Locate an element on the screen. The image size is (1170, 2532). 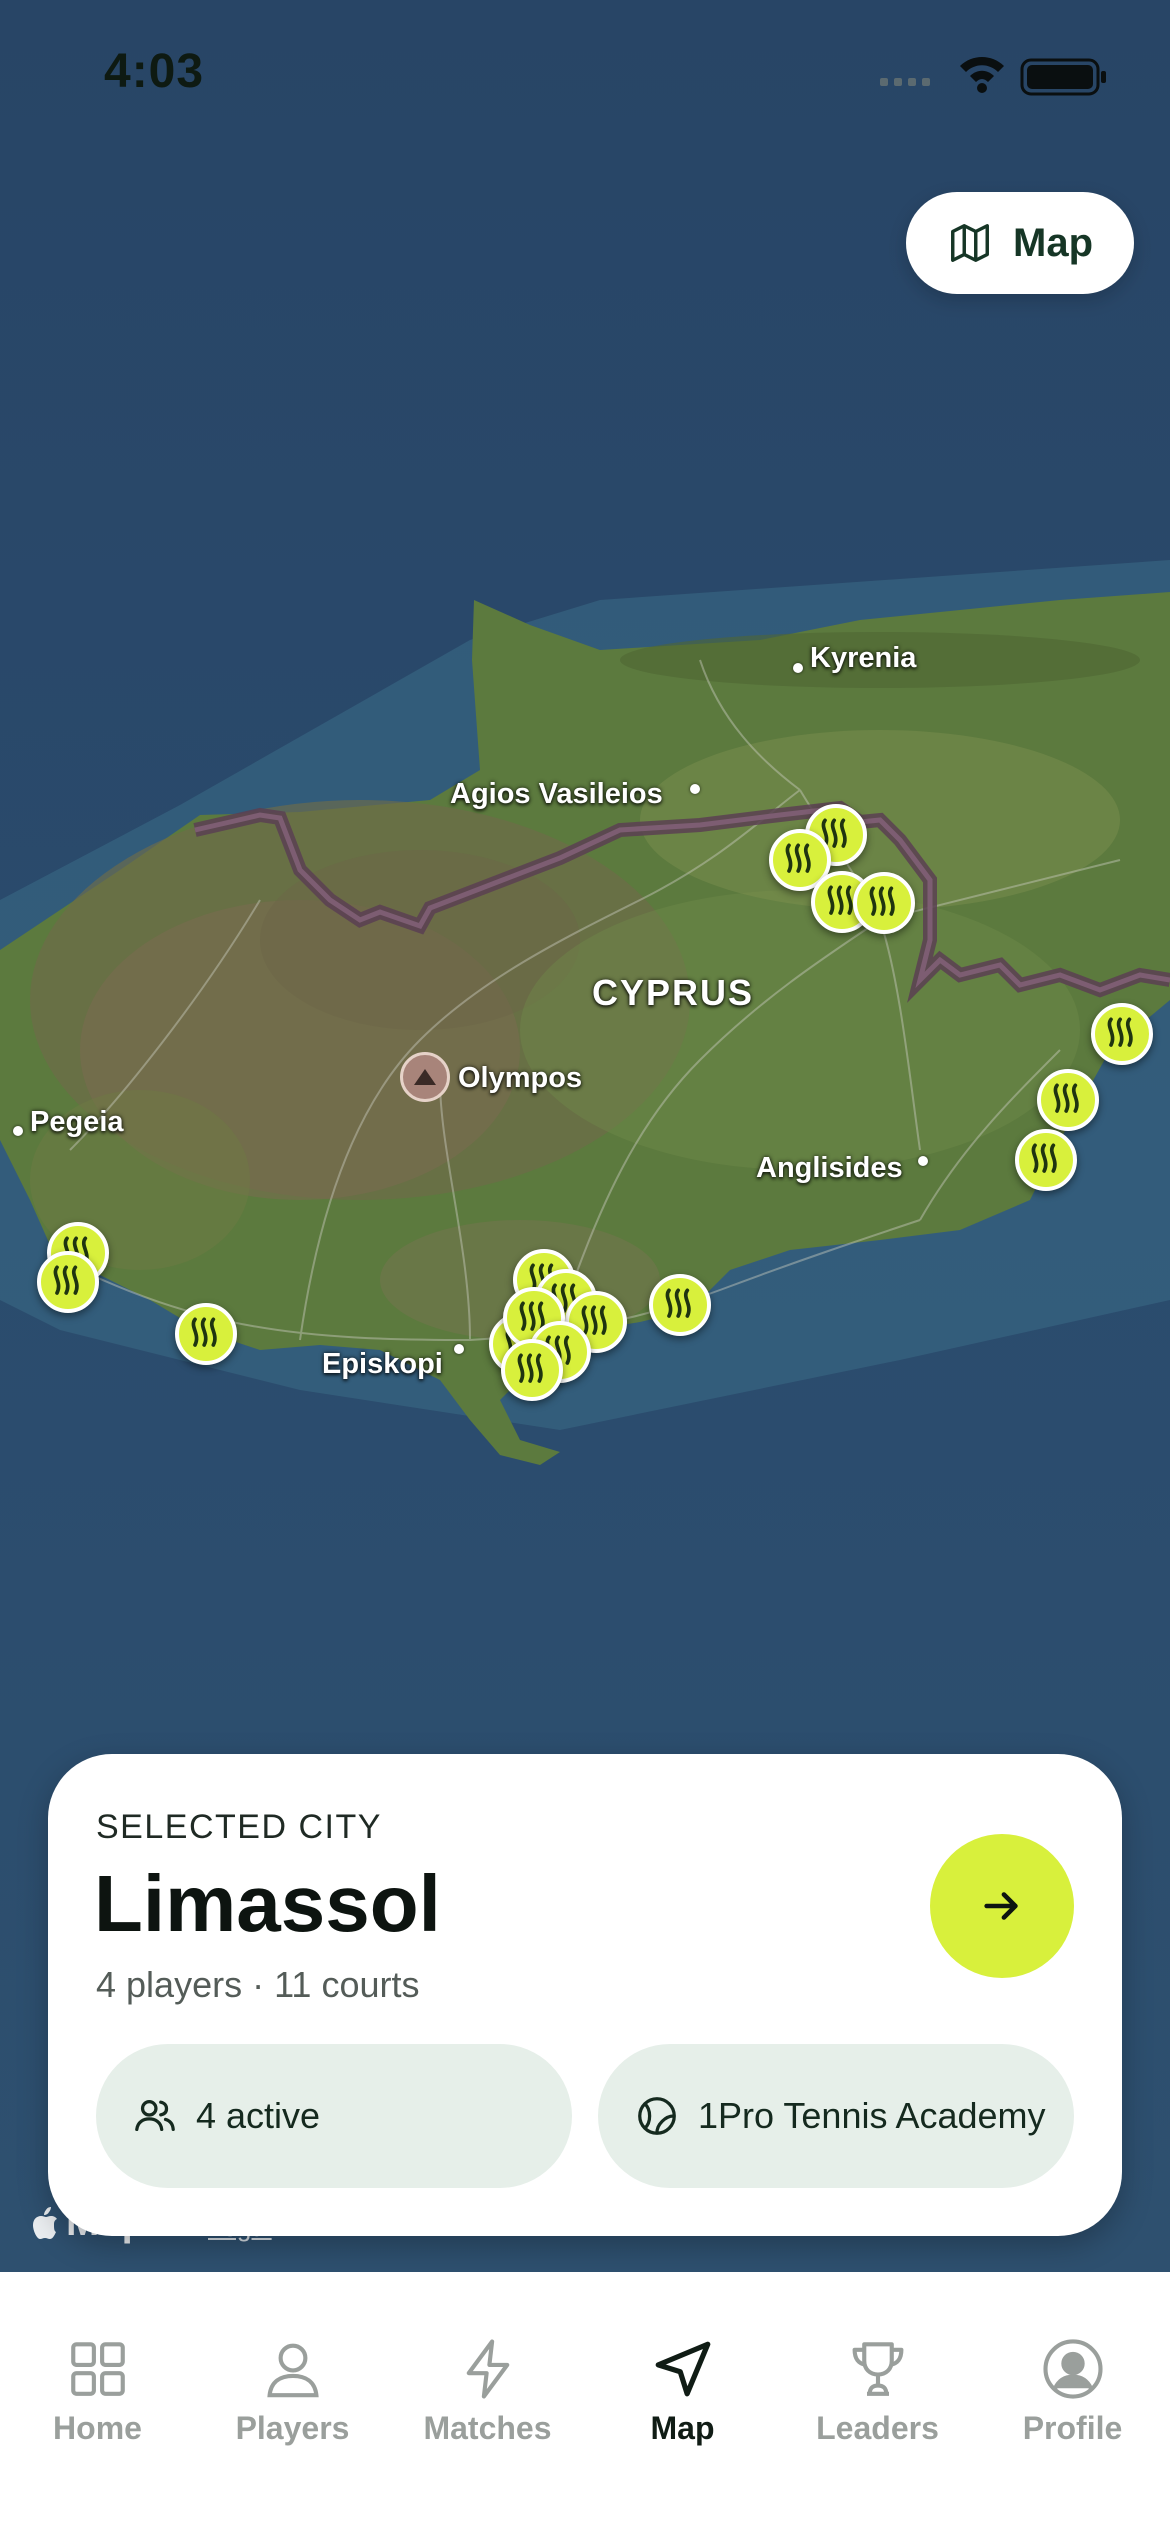
tab-profile: Profile is located at coordinates (1073, 2434).